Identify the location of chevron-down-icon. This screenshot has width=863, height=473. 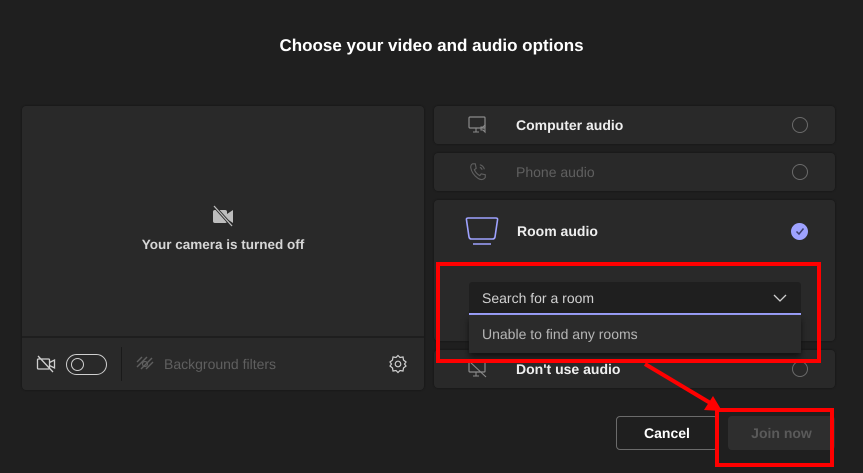
(780, 298).